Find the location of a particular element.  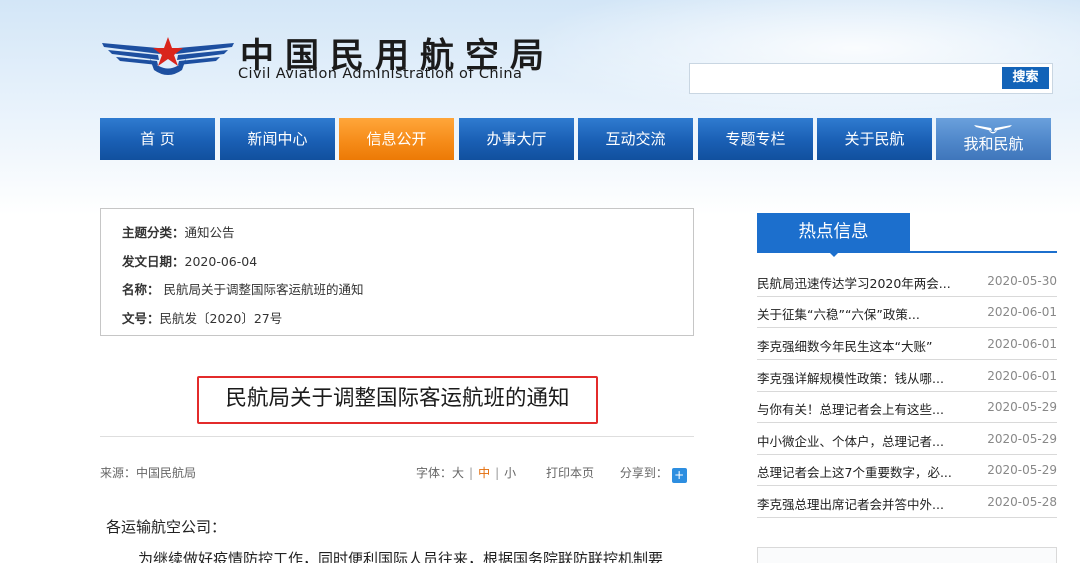

hot-info-rule is located at coordinates (907, 252).